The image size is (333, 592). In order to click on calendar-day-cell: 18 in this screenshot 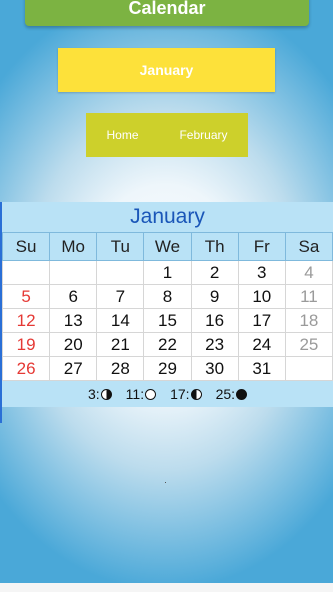, I will do `click(308, 320)`.